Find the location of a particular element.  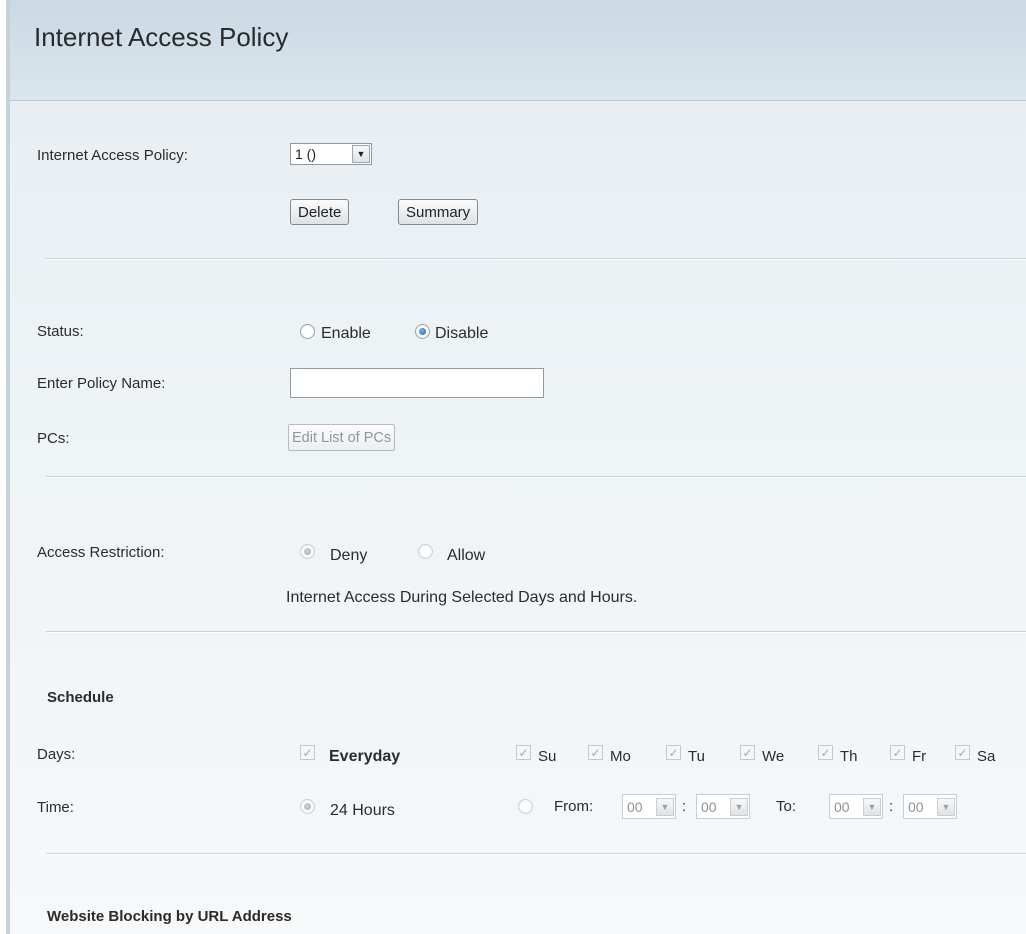

from-minute-value: 00 is located at coordinates (709, 806).